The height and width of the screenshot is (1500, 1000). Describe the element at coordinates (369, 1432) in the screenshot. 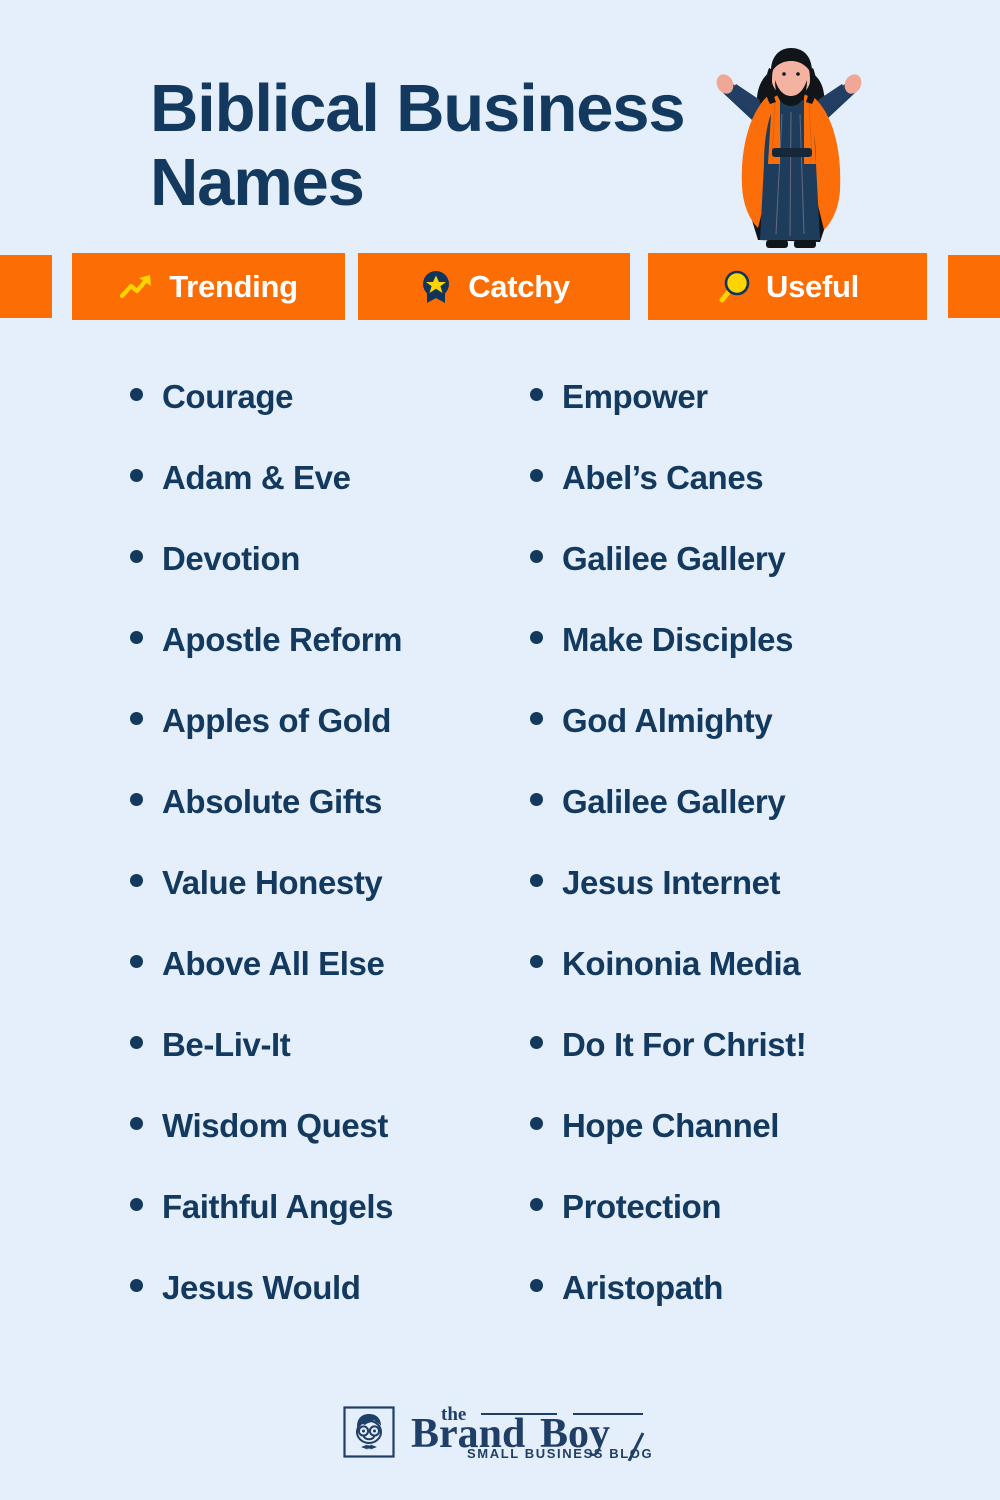

I see `brandboy-face-icon` at that location.